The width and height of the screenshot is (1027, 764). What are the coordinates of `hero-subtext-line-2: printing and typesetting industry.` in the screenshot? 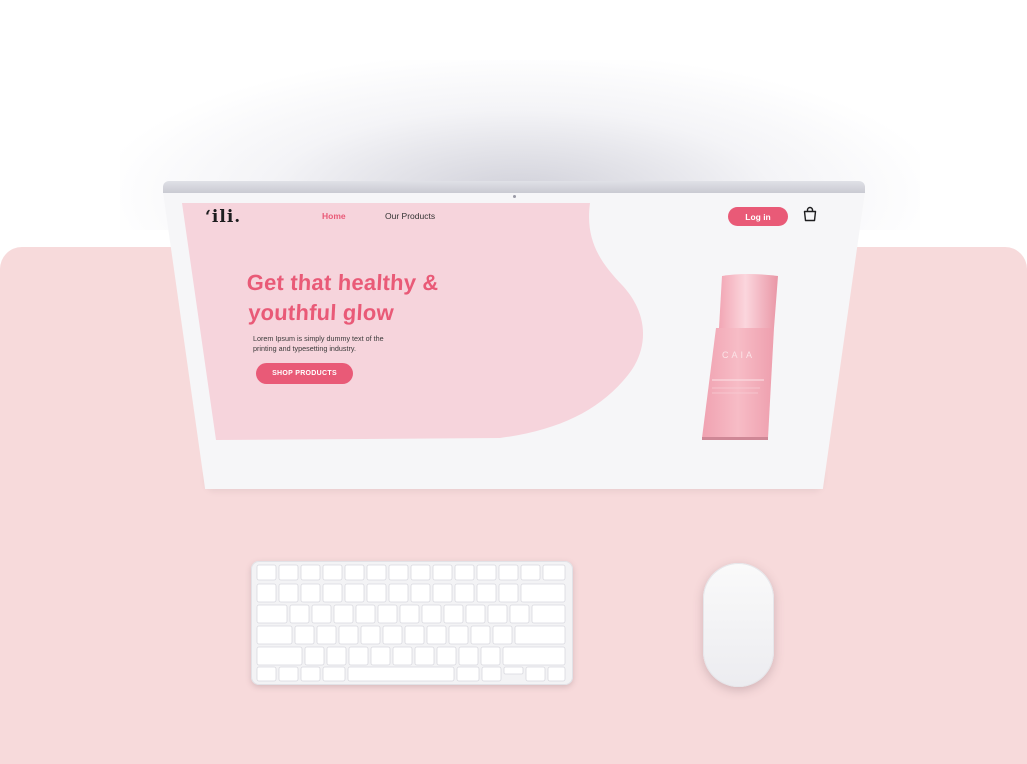 It's located at (304, 348).